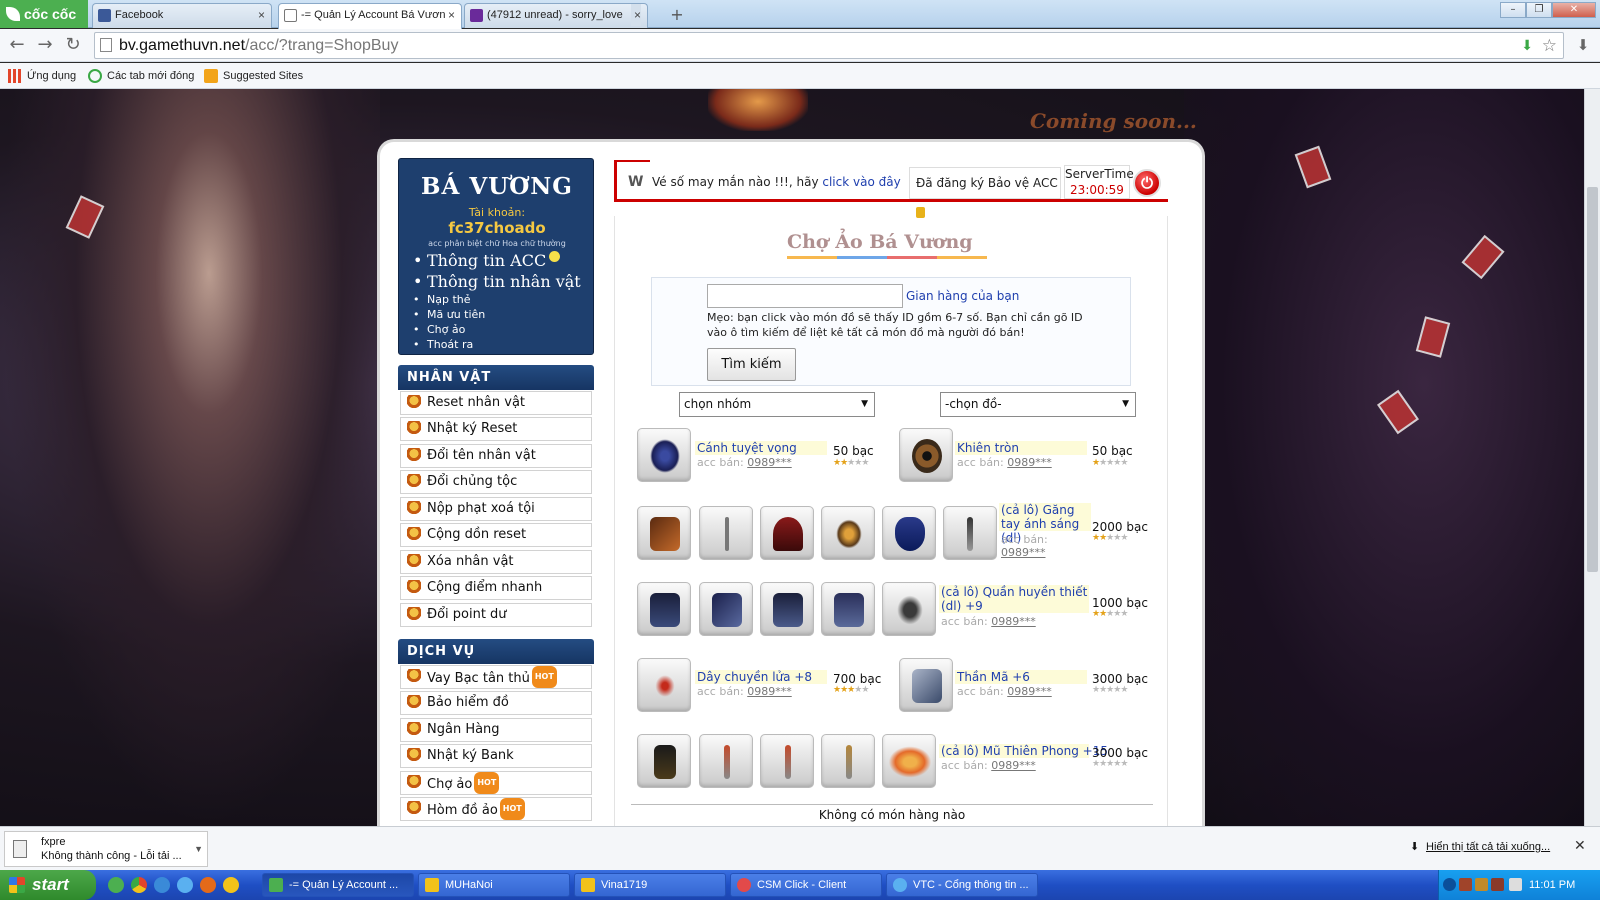  Describe the element at coordinates (1527, 45) in the screenshot. I see `download-helper-icon: ⬇` at that location.